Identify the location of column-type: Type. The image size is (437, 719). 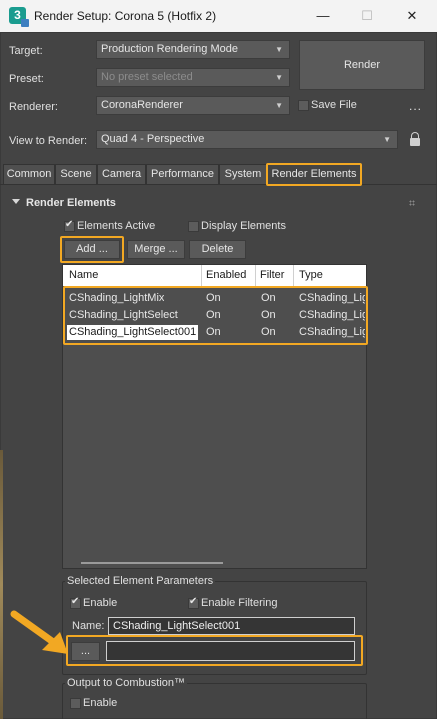
(311, 275).